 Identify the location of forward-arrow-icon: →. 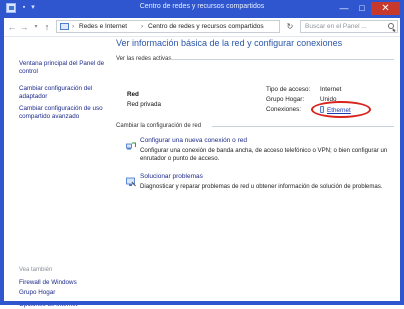
(24, 27).